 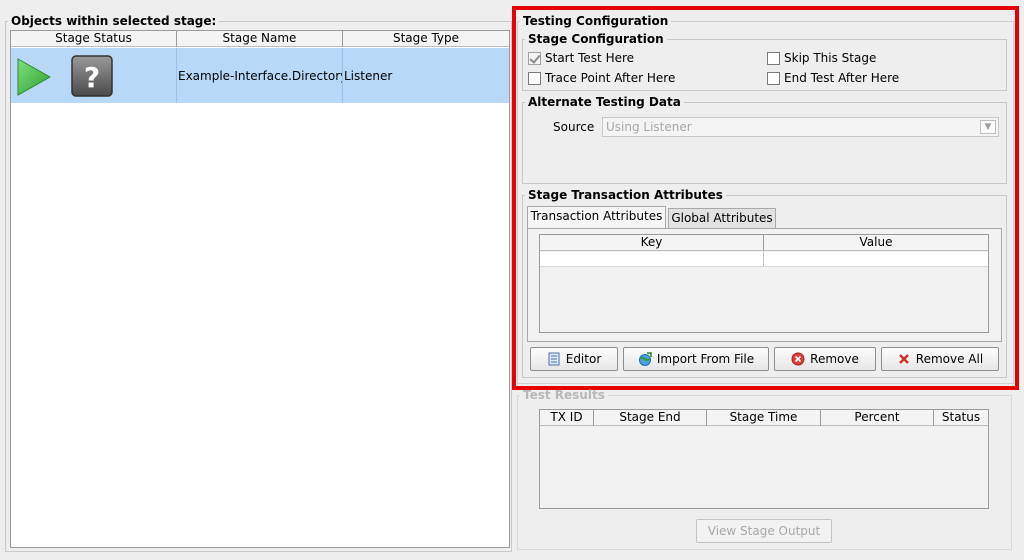 I want to click on source-dropdown-value: Using Listener, so click(x=649, y=127).